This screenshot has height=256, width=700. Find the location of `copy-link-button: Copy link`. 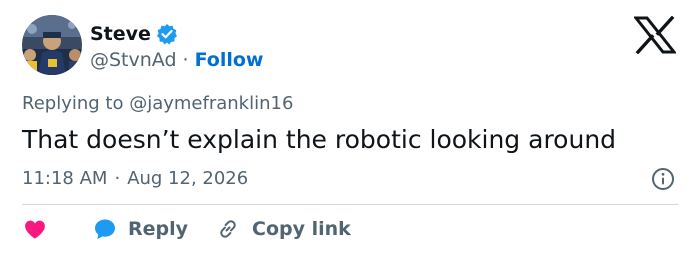

copy-link-button: Copy link is located at coordinates (269, 229).